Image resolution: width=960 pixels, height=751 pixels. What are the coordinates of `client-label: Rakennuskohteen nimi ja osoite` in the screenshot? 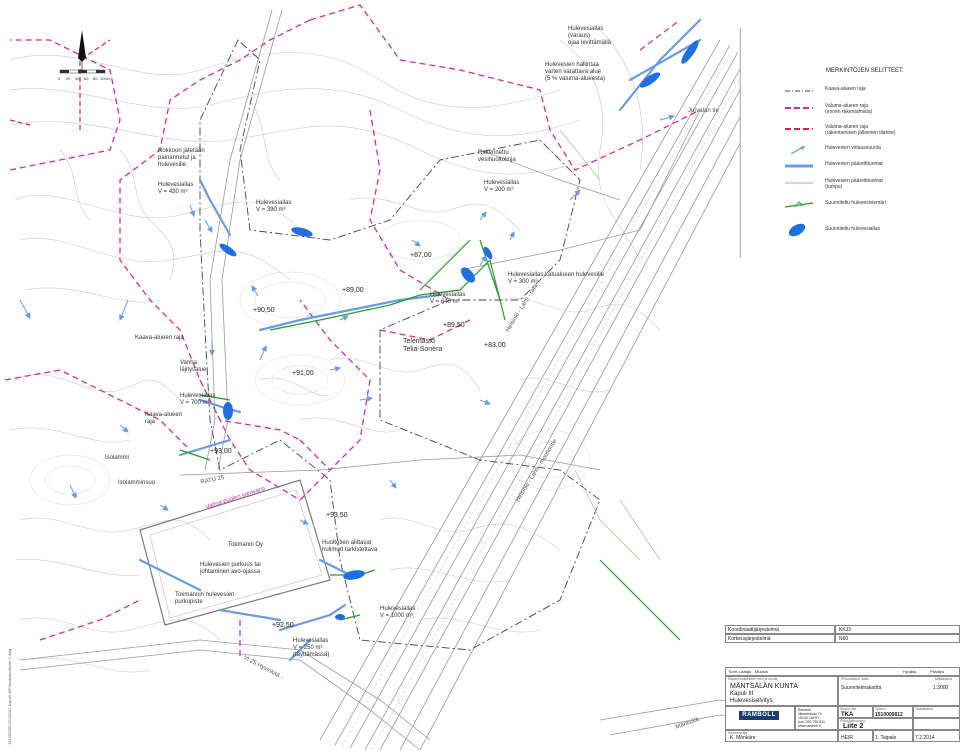 It's located at (753, 679).